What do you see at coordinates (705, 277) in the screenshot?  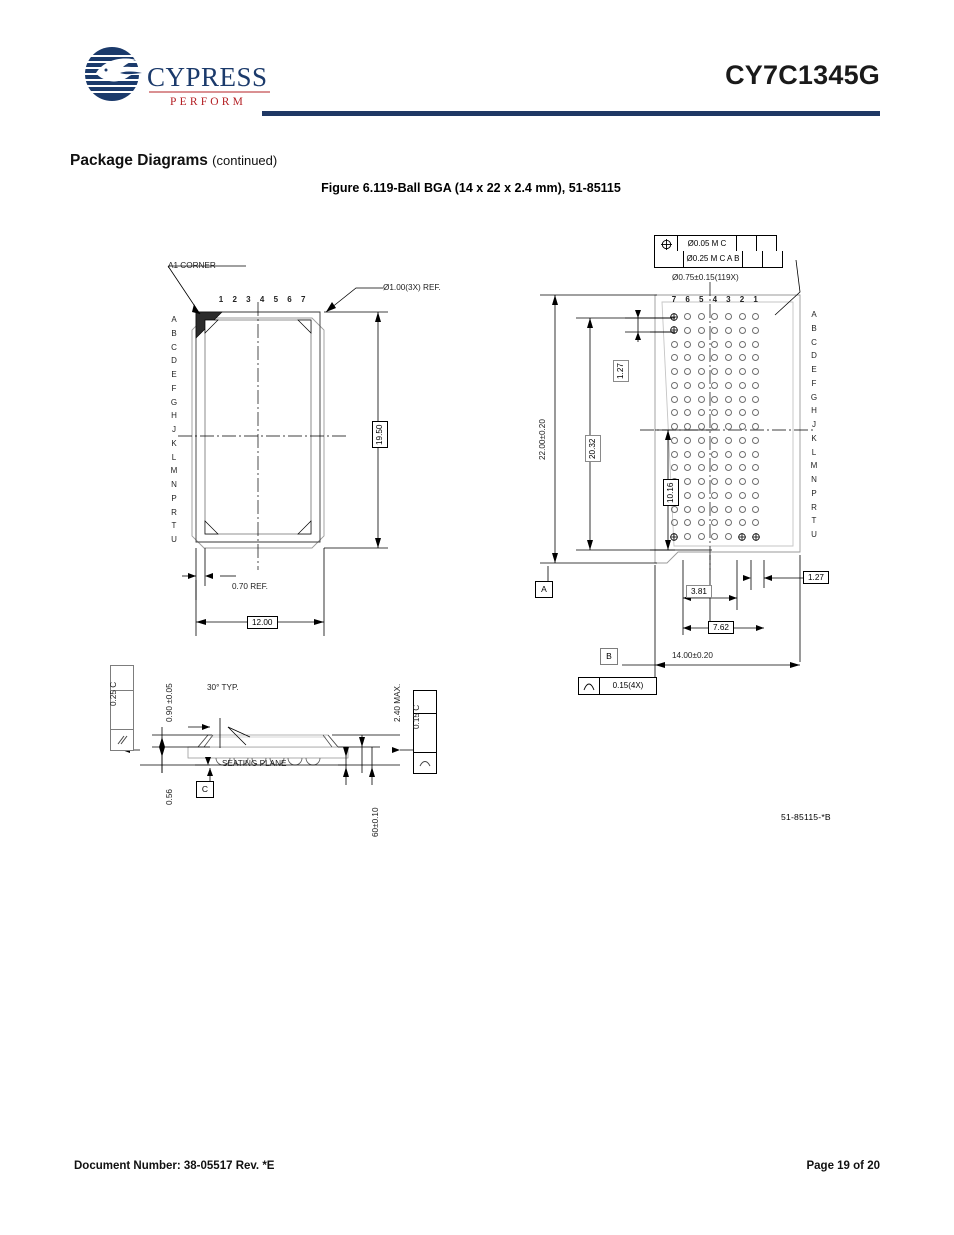 I see `ball-diameter-note: Ø0.75±0.15(119X)` at bounding box center [705, 277].